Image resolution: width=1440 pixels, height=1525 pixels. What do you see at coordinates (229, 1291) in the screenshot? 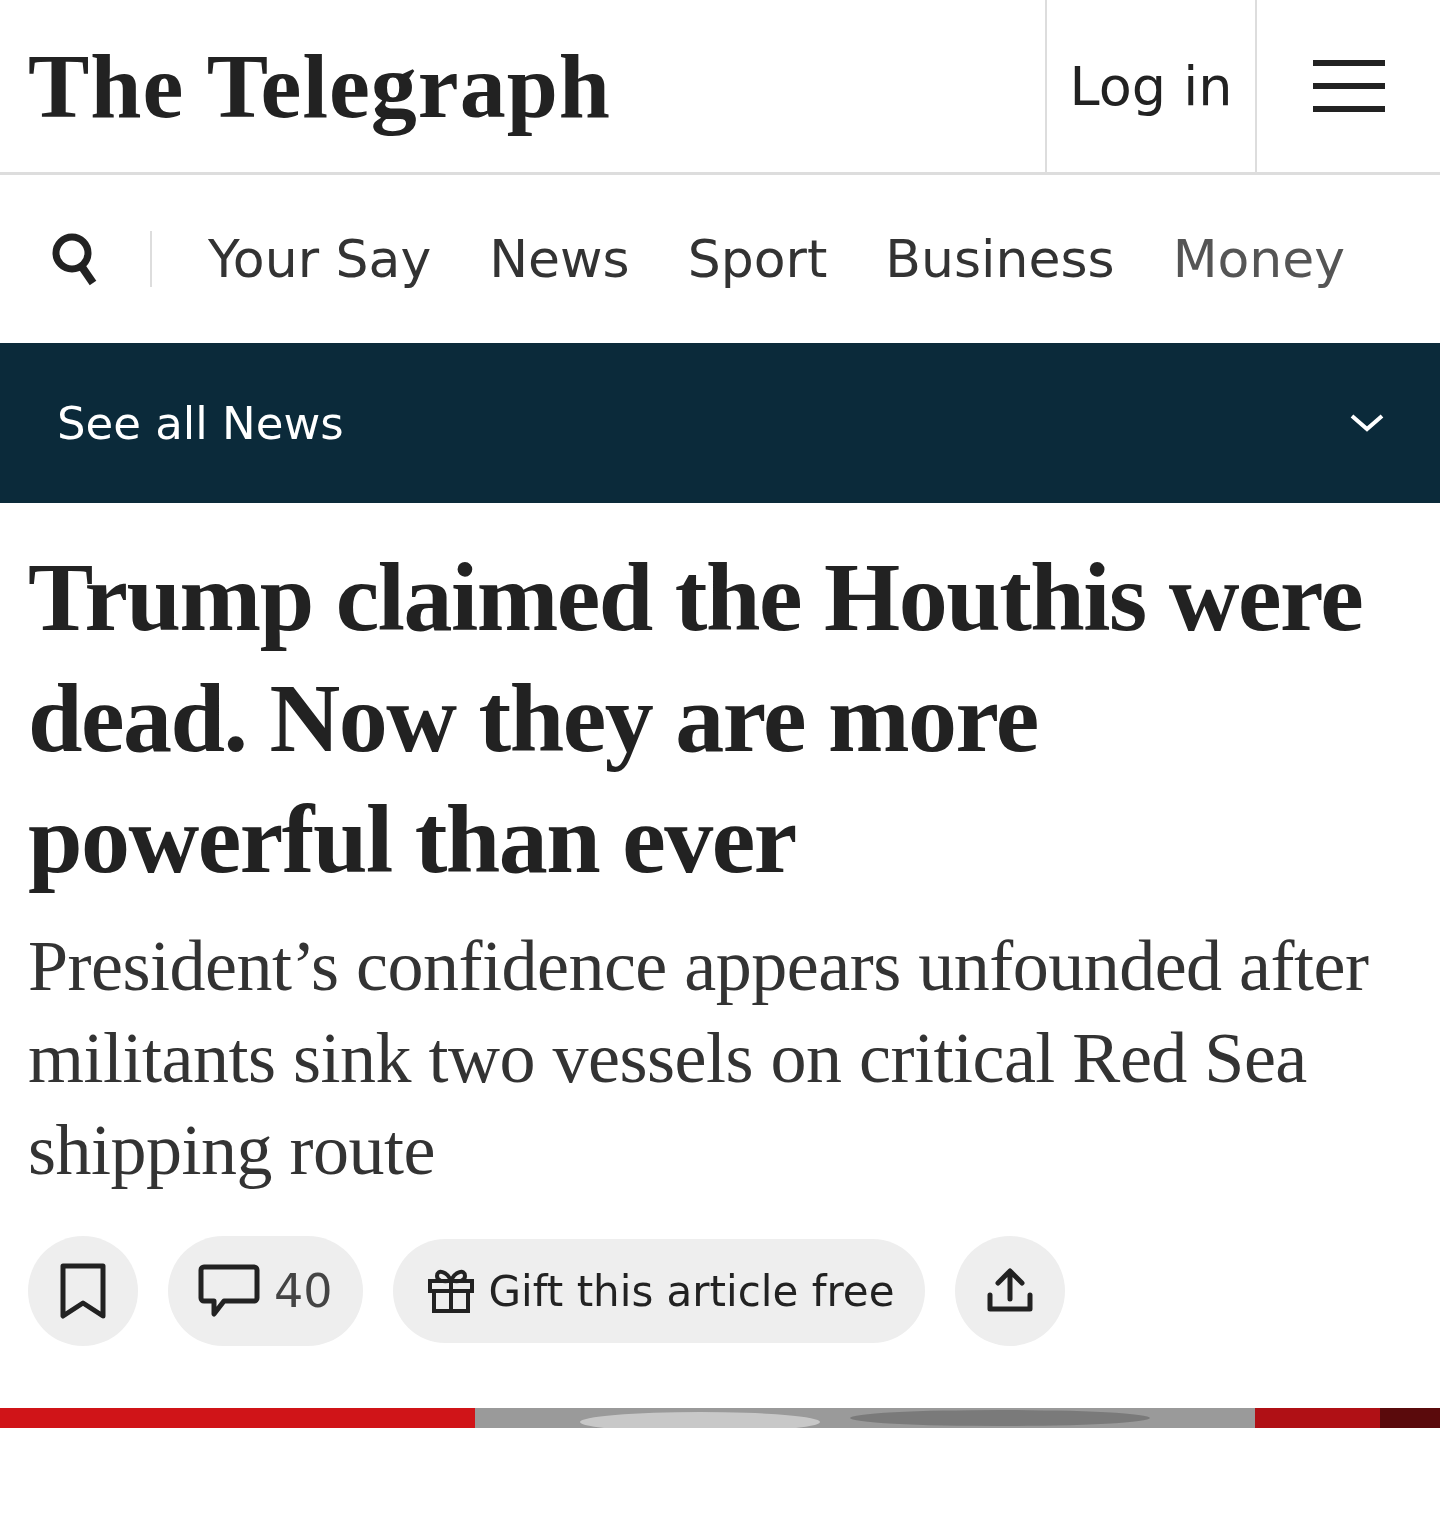
I see `speech-bubble-icon` at bounding box center [229, 1291].